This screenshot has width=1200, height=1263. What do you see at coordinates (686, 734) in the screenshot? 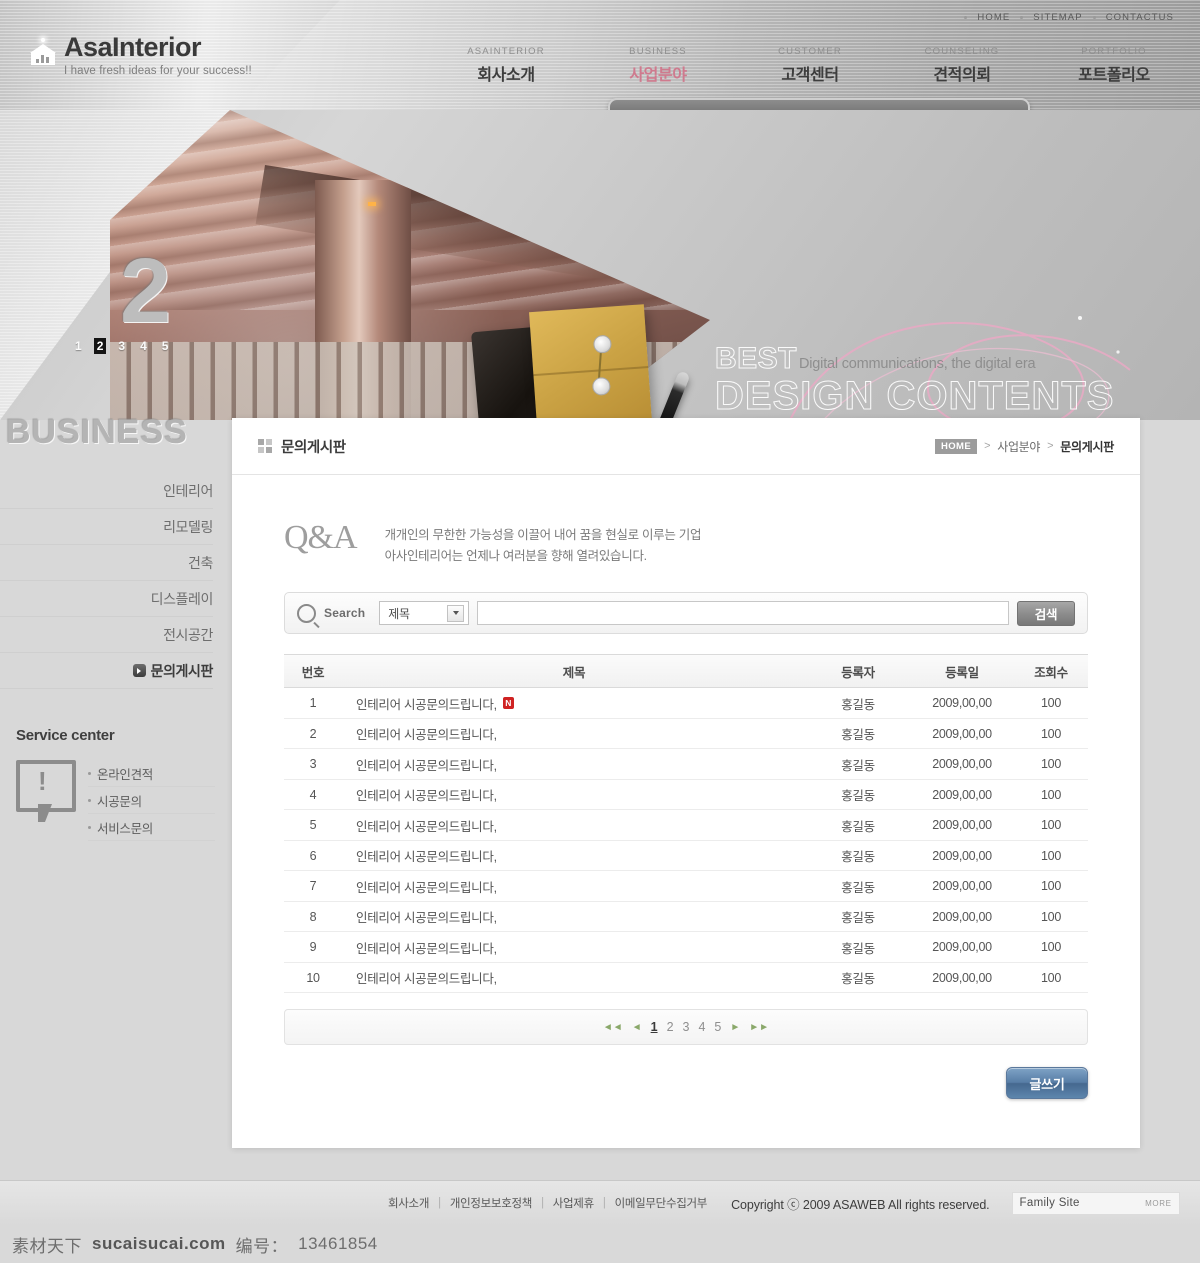
I see `table-row: 2 인테리어 시공문의드립니다, 홍길동 2009,00,00 100` at bounding box center [686, 734].